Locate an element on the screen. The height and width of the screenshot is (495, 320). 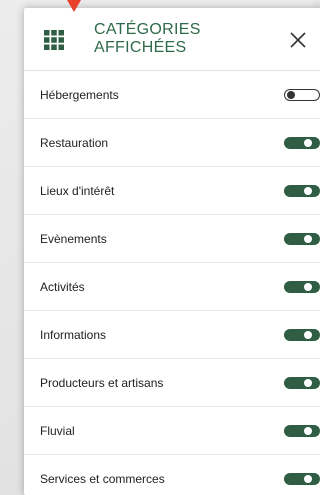
category-label: Producteurs et artisans is located at coordinates (102, 382).